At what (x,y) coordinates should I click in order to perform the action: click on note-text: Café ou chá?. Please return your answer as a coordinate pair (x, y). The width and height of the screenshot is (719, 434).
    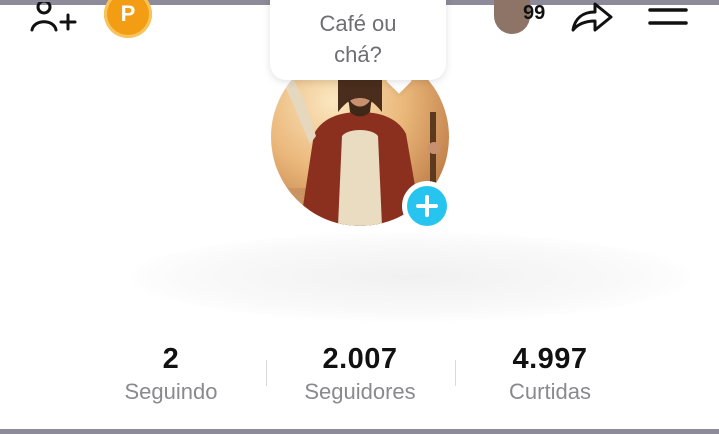
    Looking at the image, I should click on (358, 39).